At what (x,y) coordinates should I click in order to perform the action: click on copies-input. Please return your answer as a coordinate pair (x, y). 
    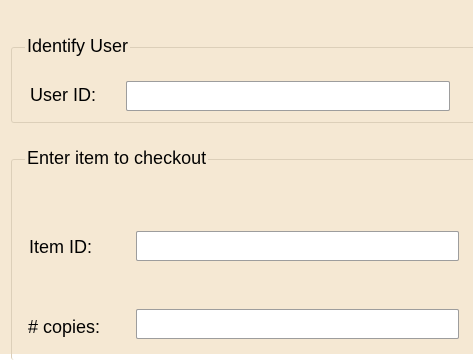
    Looking at the image, I should click on (297, 324).